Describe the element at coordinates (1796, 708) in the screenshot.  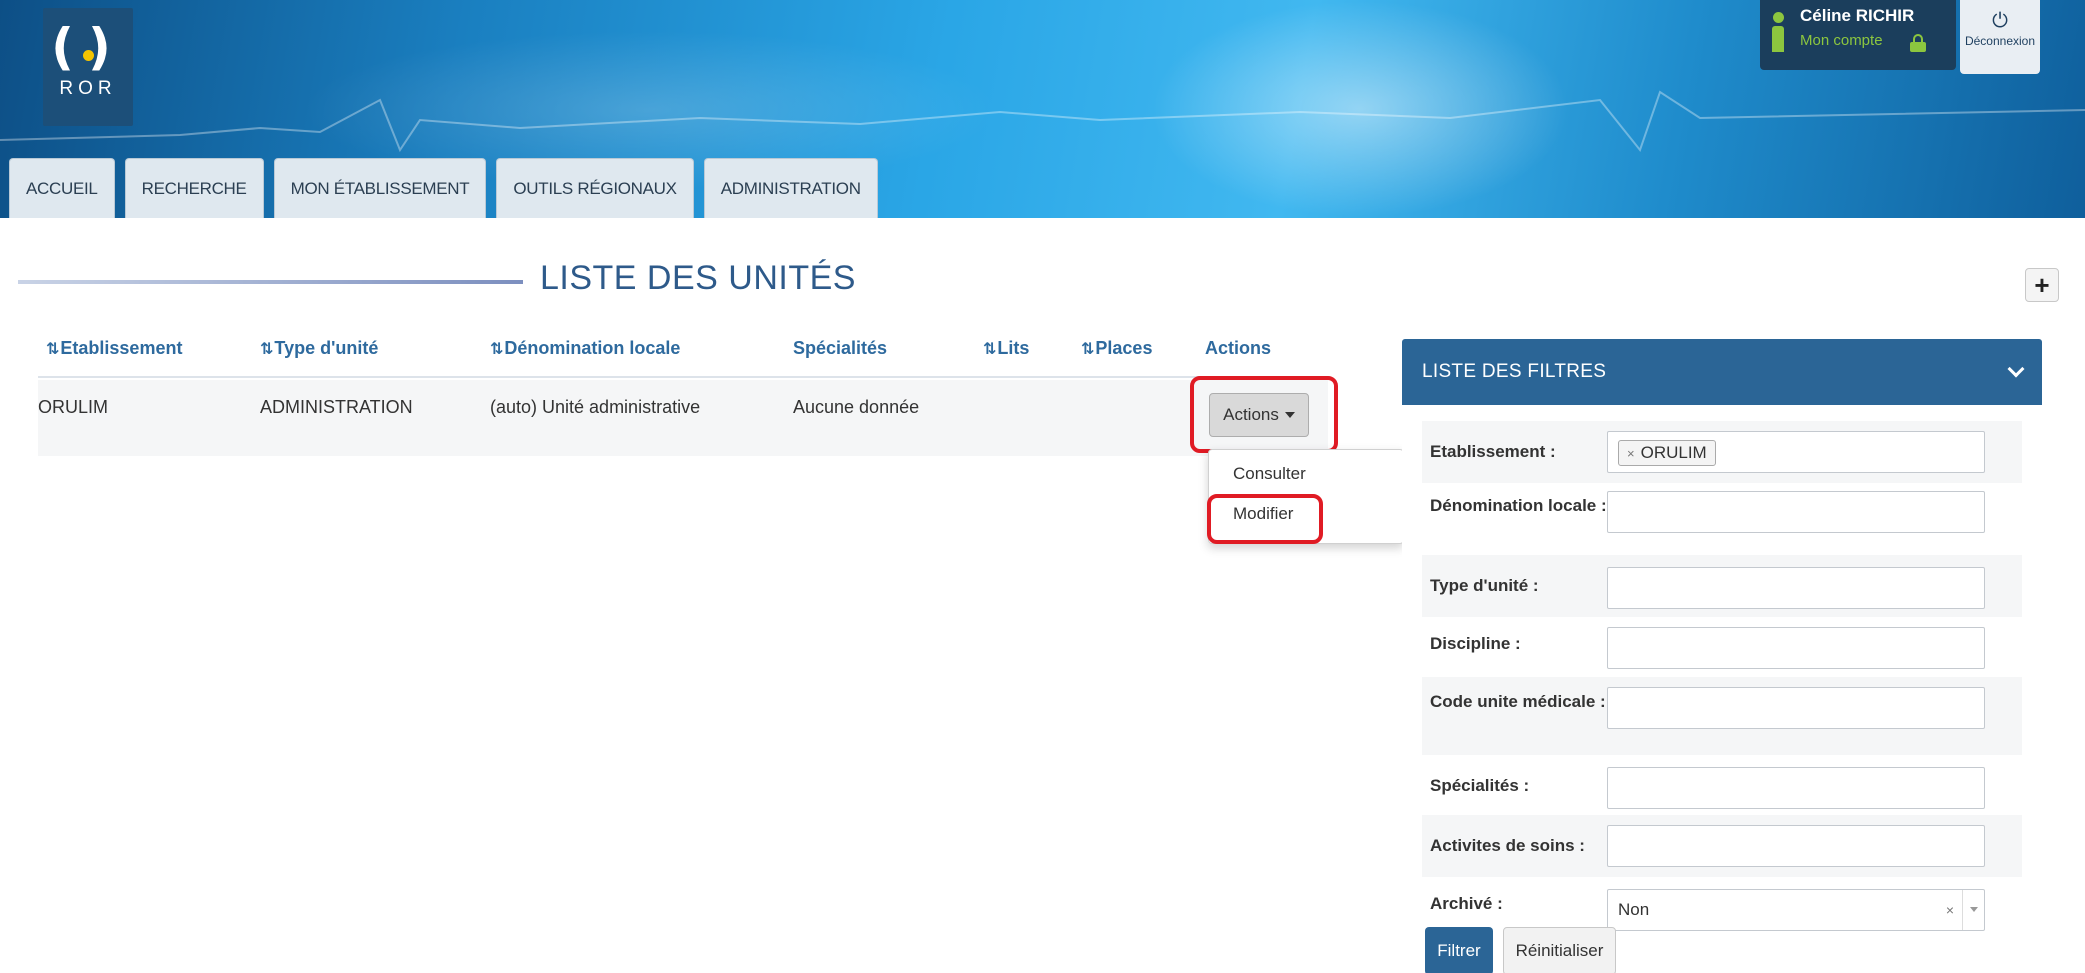
I see `code-unite-field` at that location.